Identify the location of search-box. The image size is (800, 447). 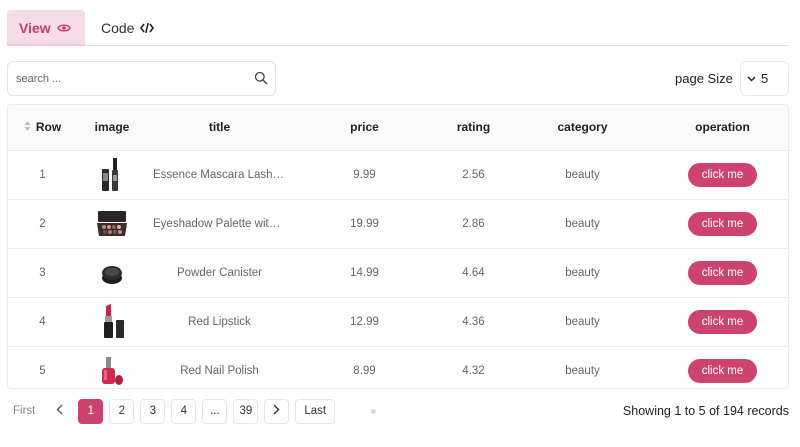
(141, 78).